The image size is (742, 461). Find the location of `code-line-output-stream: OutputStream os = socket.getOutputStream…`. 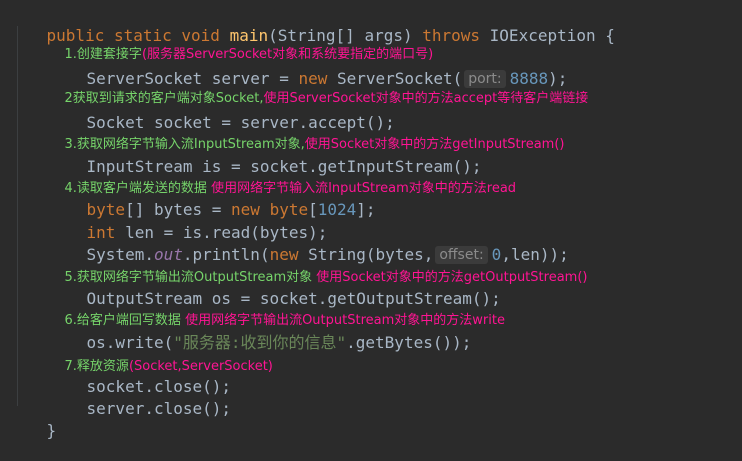

code-line-output-stream: OutputStream os = socket.getOutputStream… is located at coordinates (274, 288).